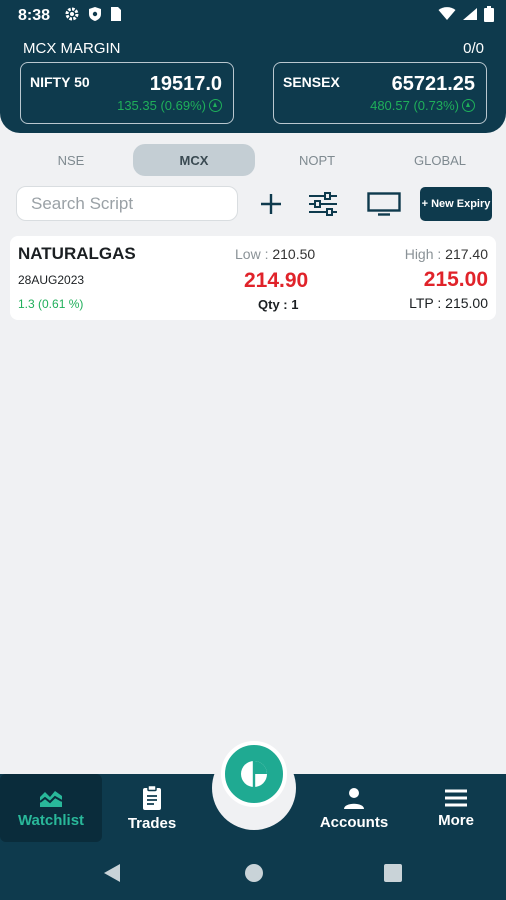 The image size is (506, 900). What do you see at coordinates (185, 84) in the screenshot?
I see `index-price: 19517.0` at bounding box center [185, 84].